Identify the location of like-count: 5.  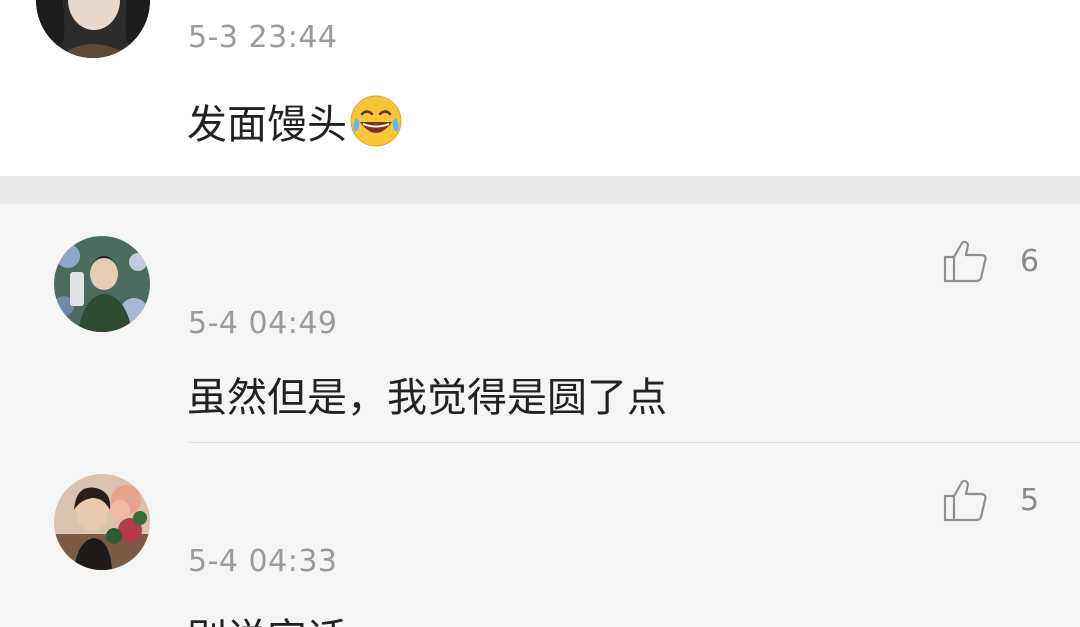
(1030, 500).